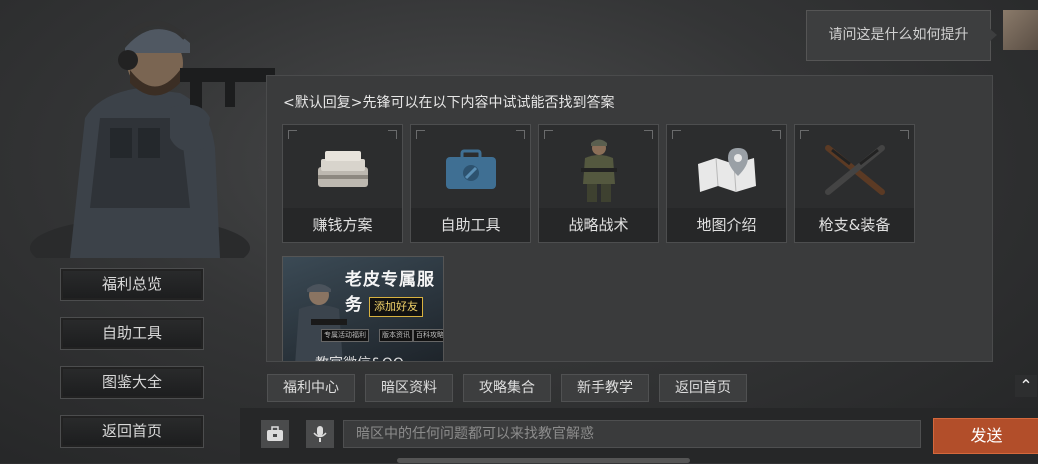 This screenshot has width=1038, height=464. I want to click on microphone-icon, so click(320, 434).